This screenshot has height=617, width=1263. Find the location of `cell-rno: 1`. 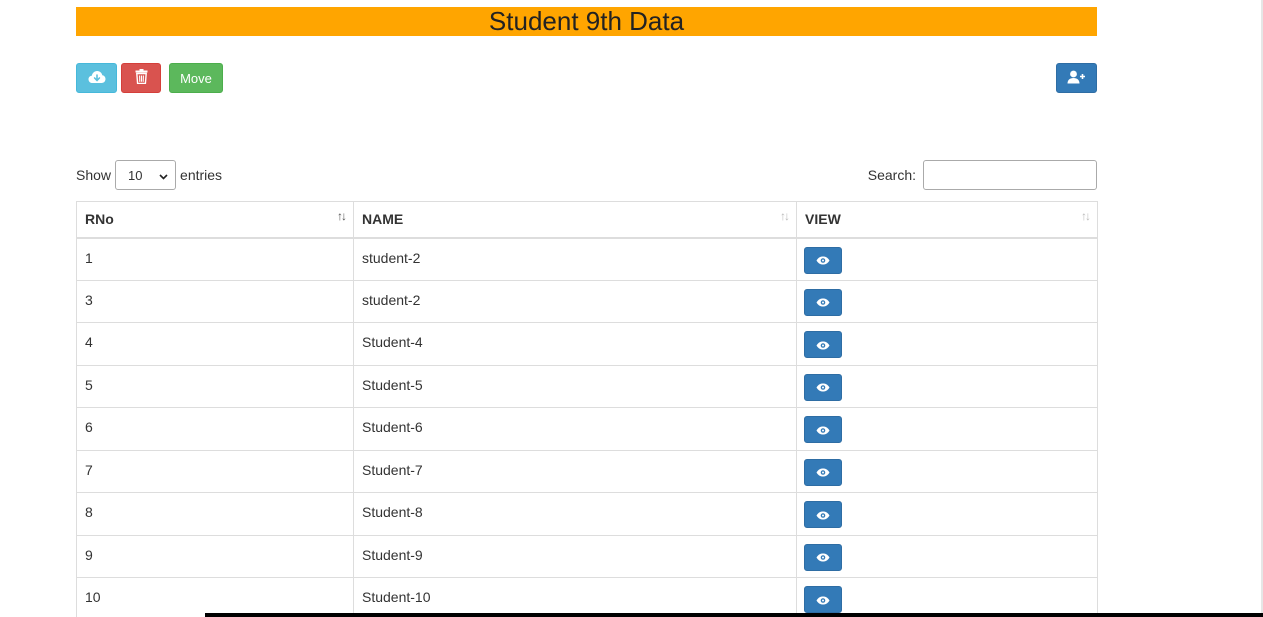

cell-rno: 1 is located at coordinates (215, 259).